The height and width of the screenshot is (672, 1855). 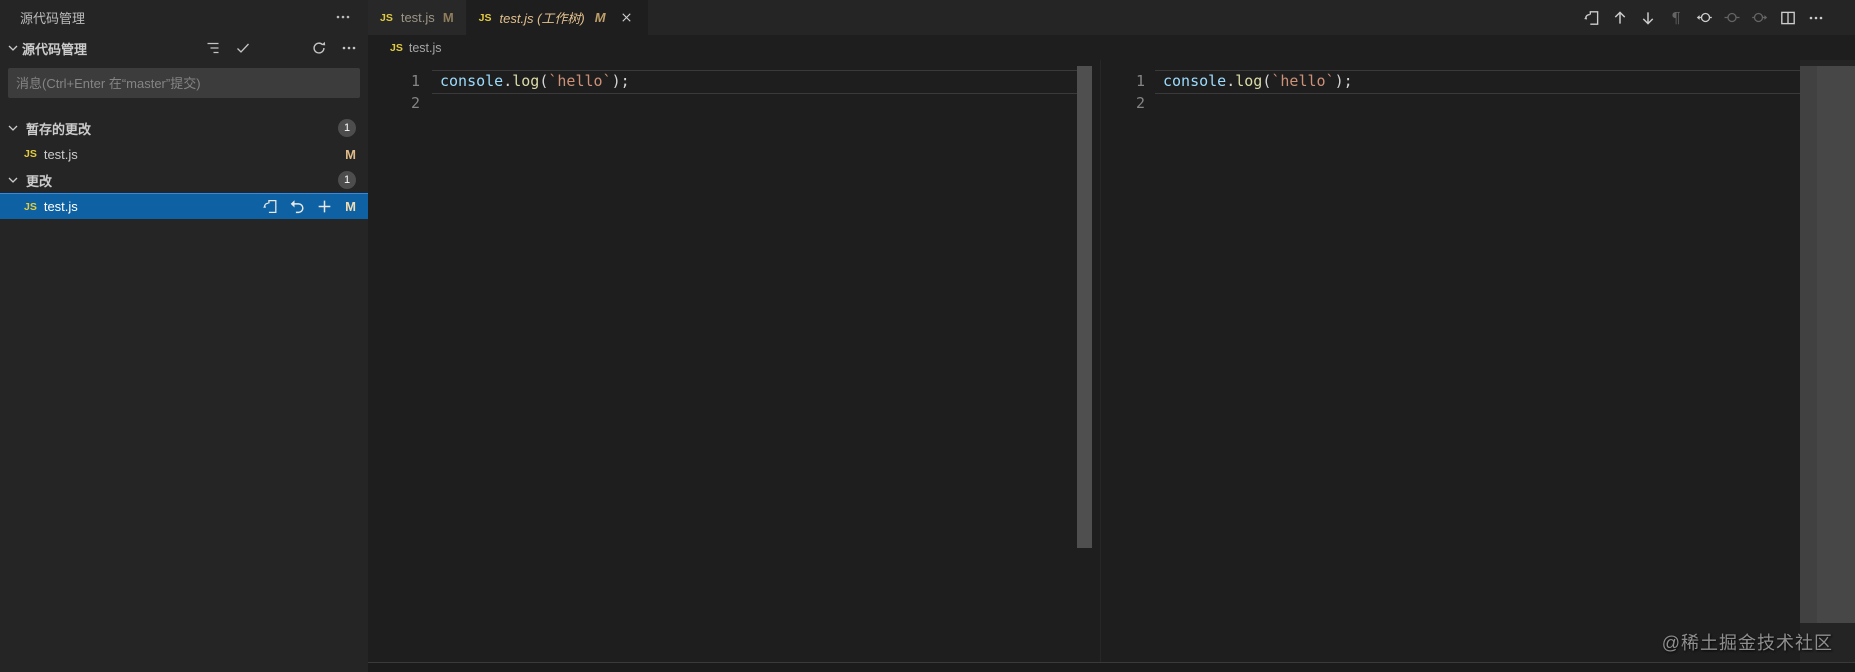 I want to click on revert-right-circle-icon, so click(x=1760, y=18).